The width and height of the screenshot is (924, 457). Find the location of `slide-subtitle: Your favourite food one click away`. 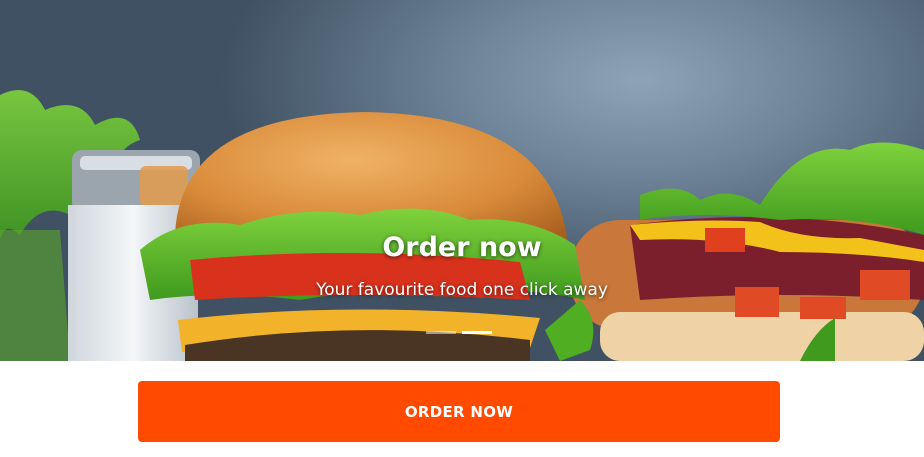

slide-subtitle: Your favourite food one click away is located at coordinates (462, 290).